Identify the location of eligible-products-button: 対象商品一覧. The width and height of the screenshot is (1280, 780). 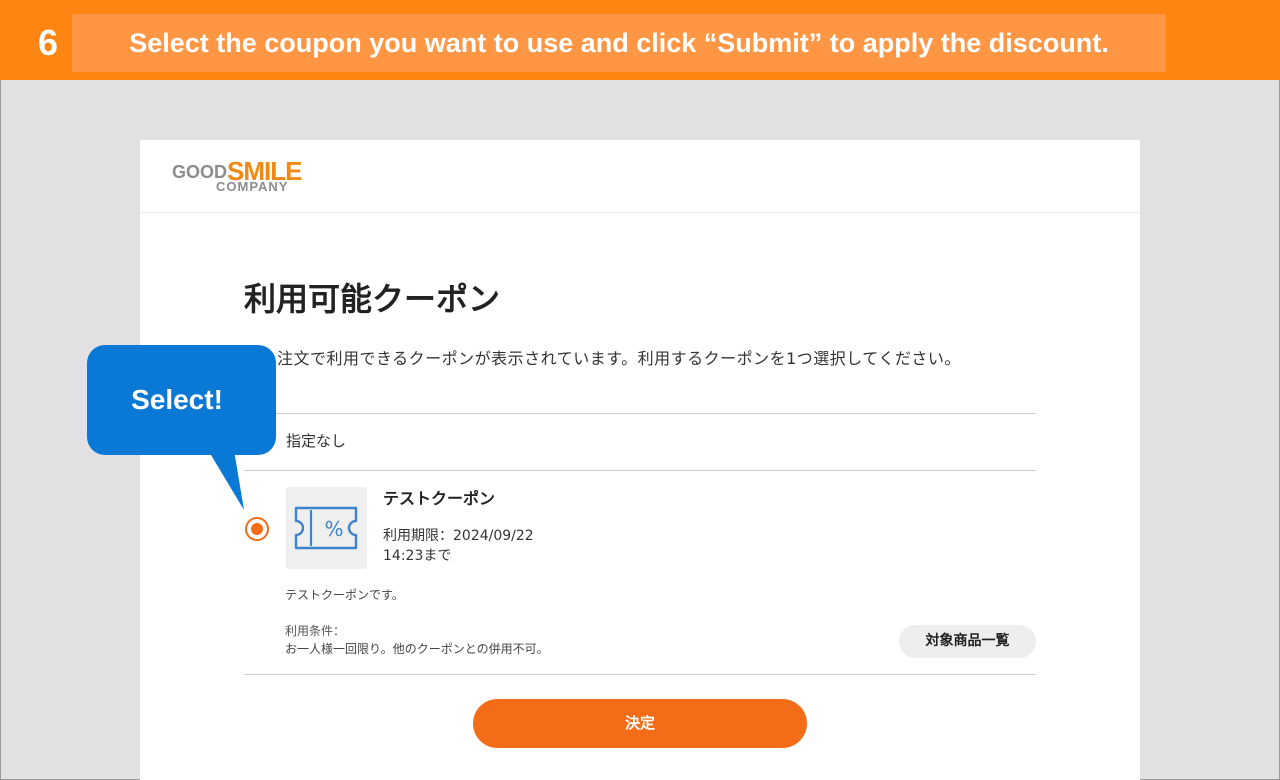
(967, 641).